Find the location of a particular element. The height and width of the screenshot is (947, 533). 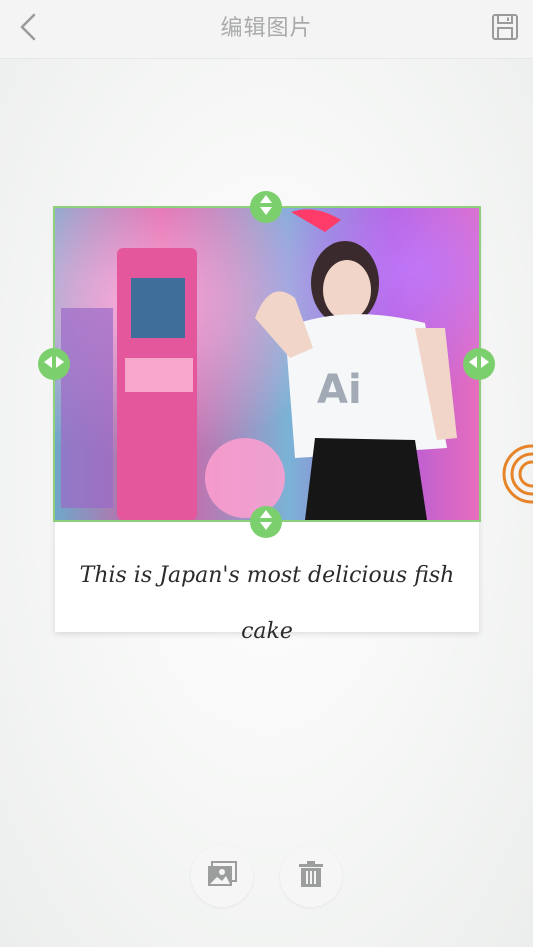

spiral-icon is located at coordinates (516, 475).